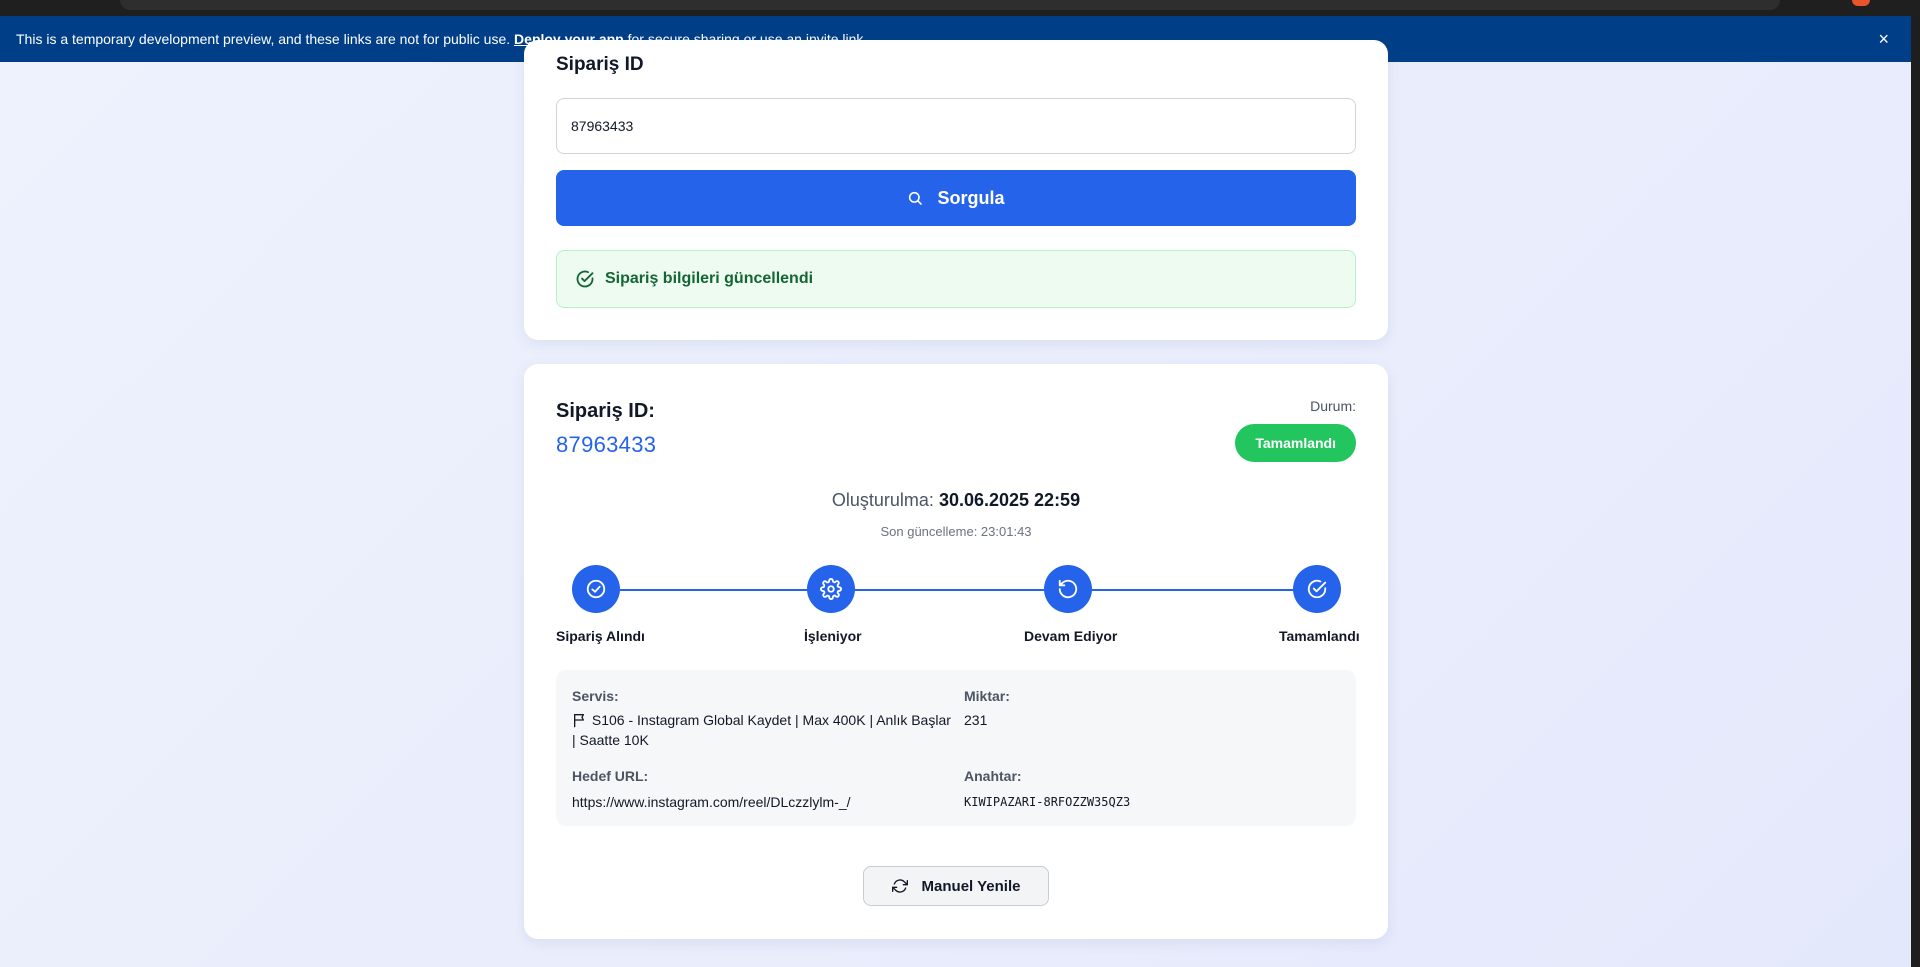 The width and height of the screenshot is (1920, 967). Describe the element at coordinates (971, 197) in the screenshot. I see `query-button-label: Sorgula` at that location.